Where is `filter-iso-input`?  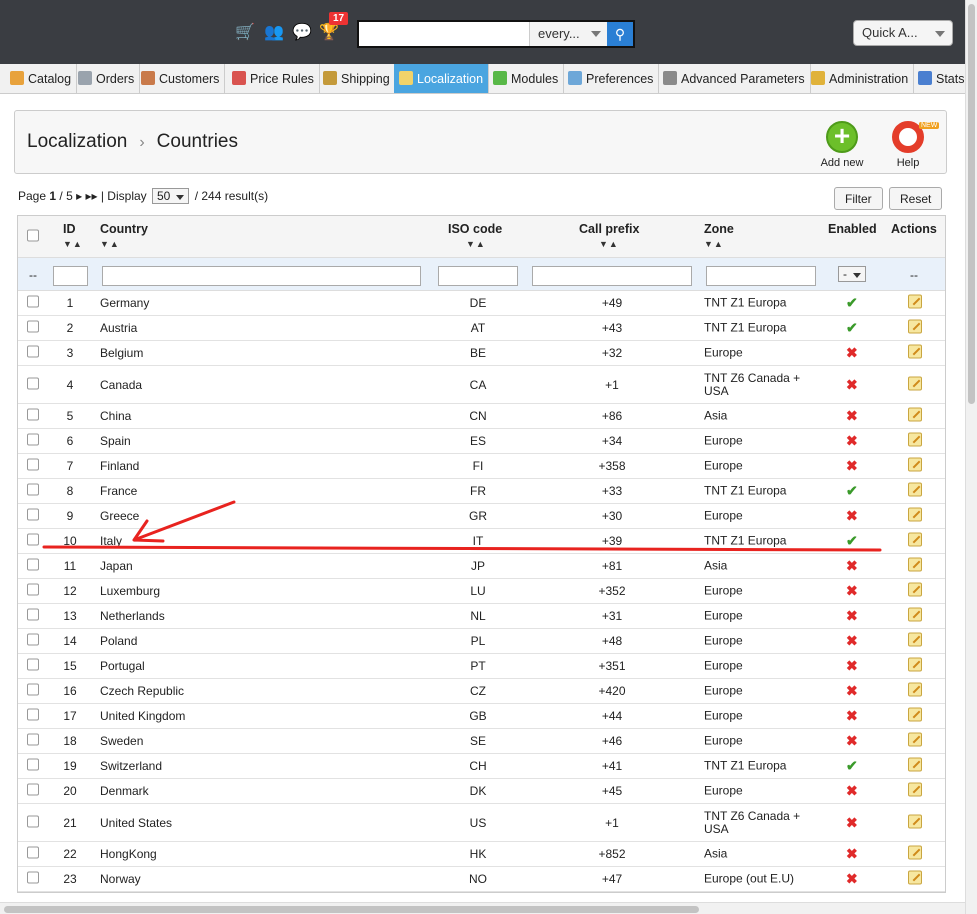
filter-iso-input is located at coordinates (478, 276).